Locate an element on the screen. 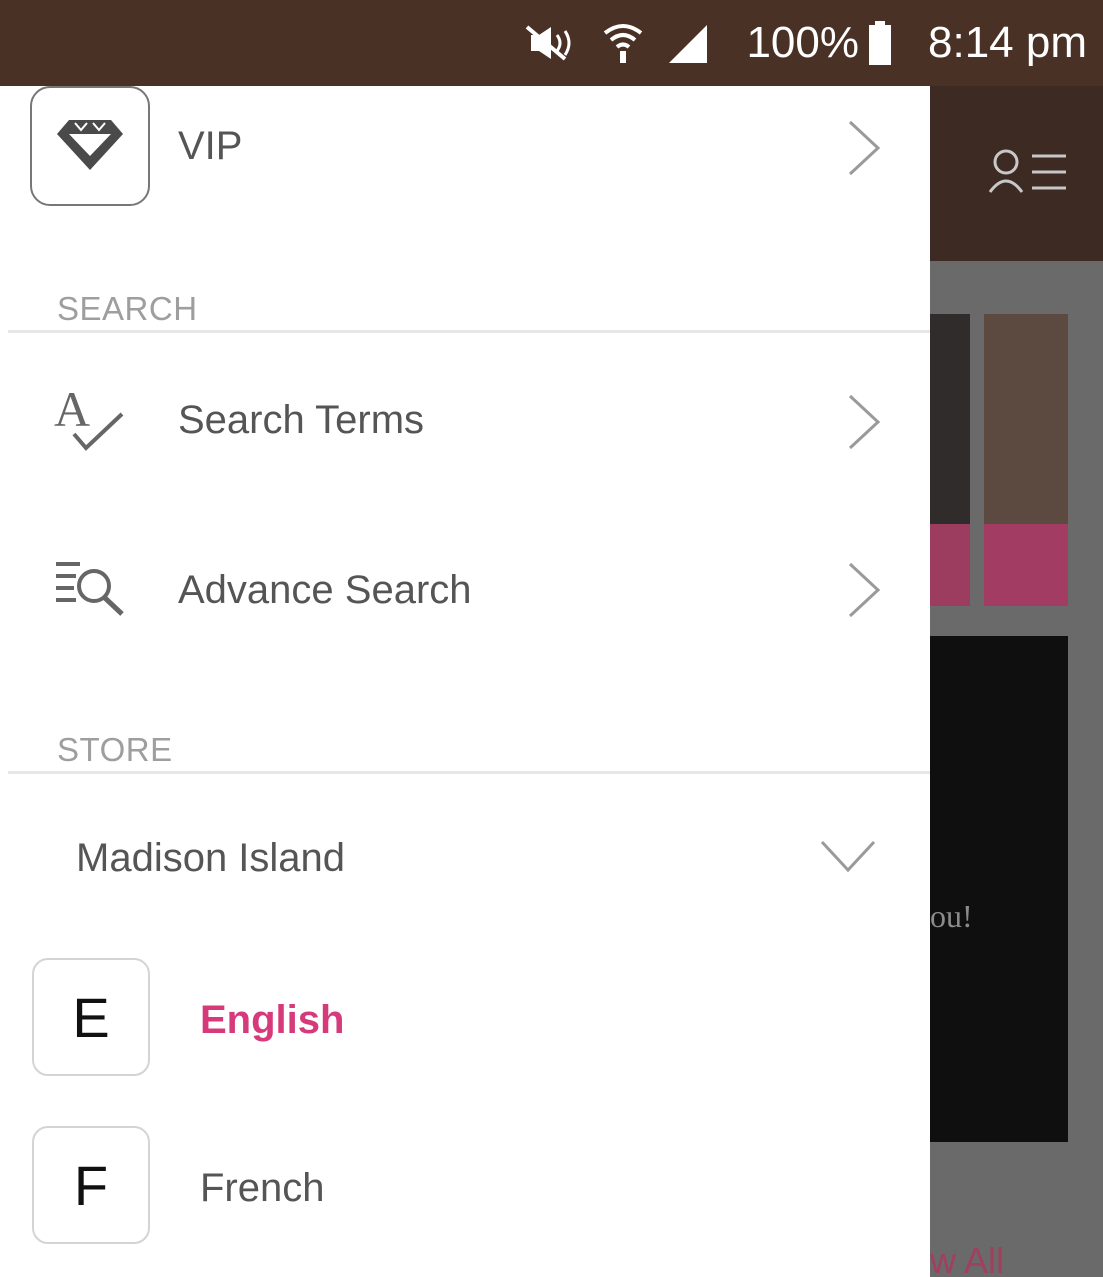  battery-icon is located at coordinates (880, 43).